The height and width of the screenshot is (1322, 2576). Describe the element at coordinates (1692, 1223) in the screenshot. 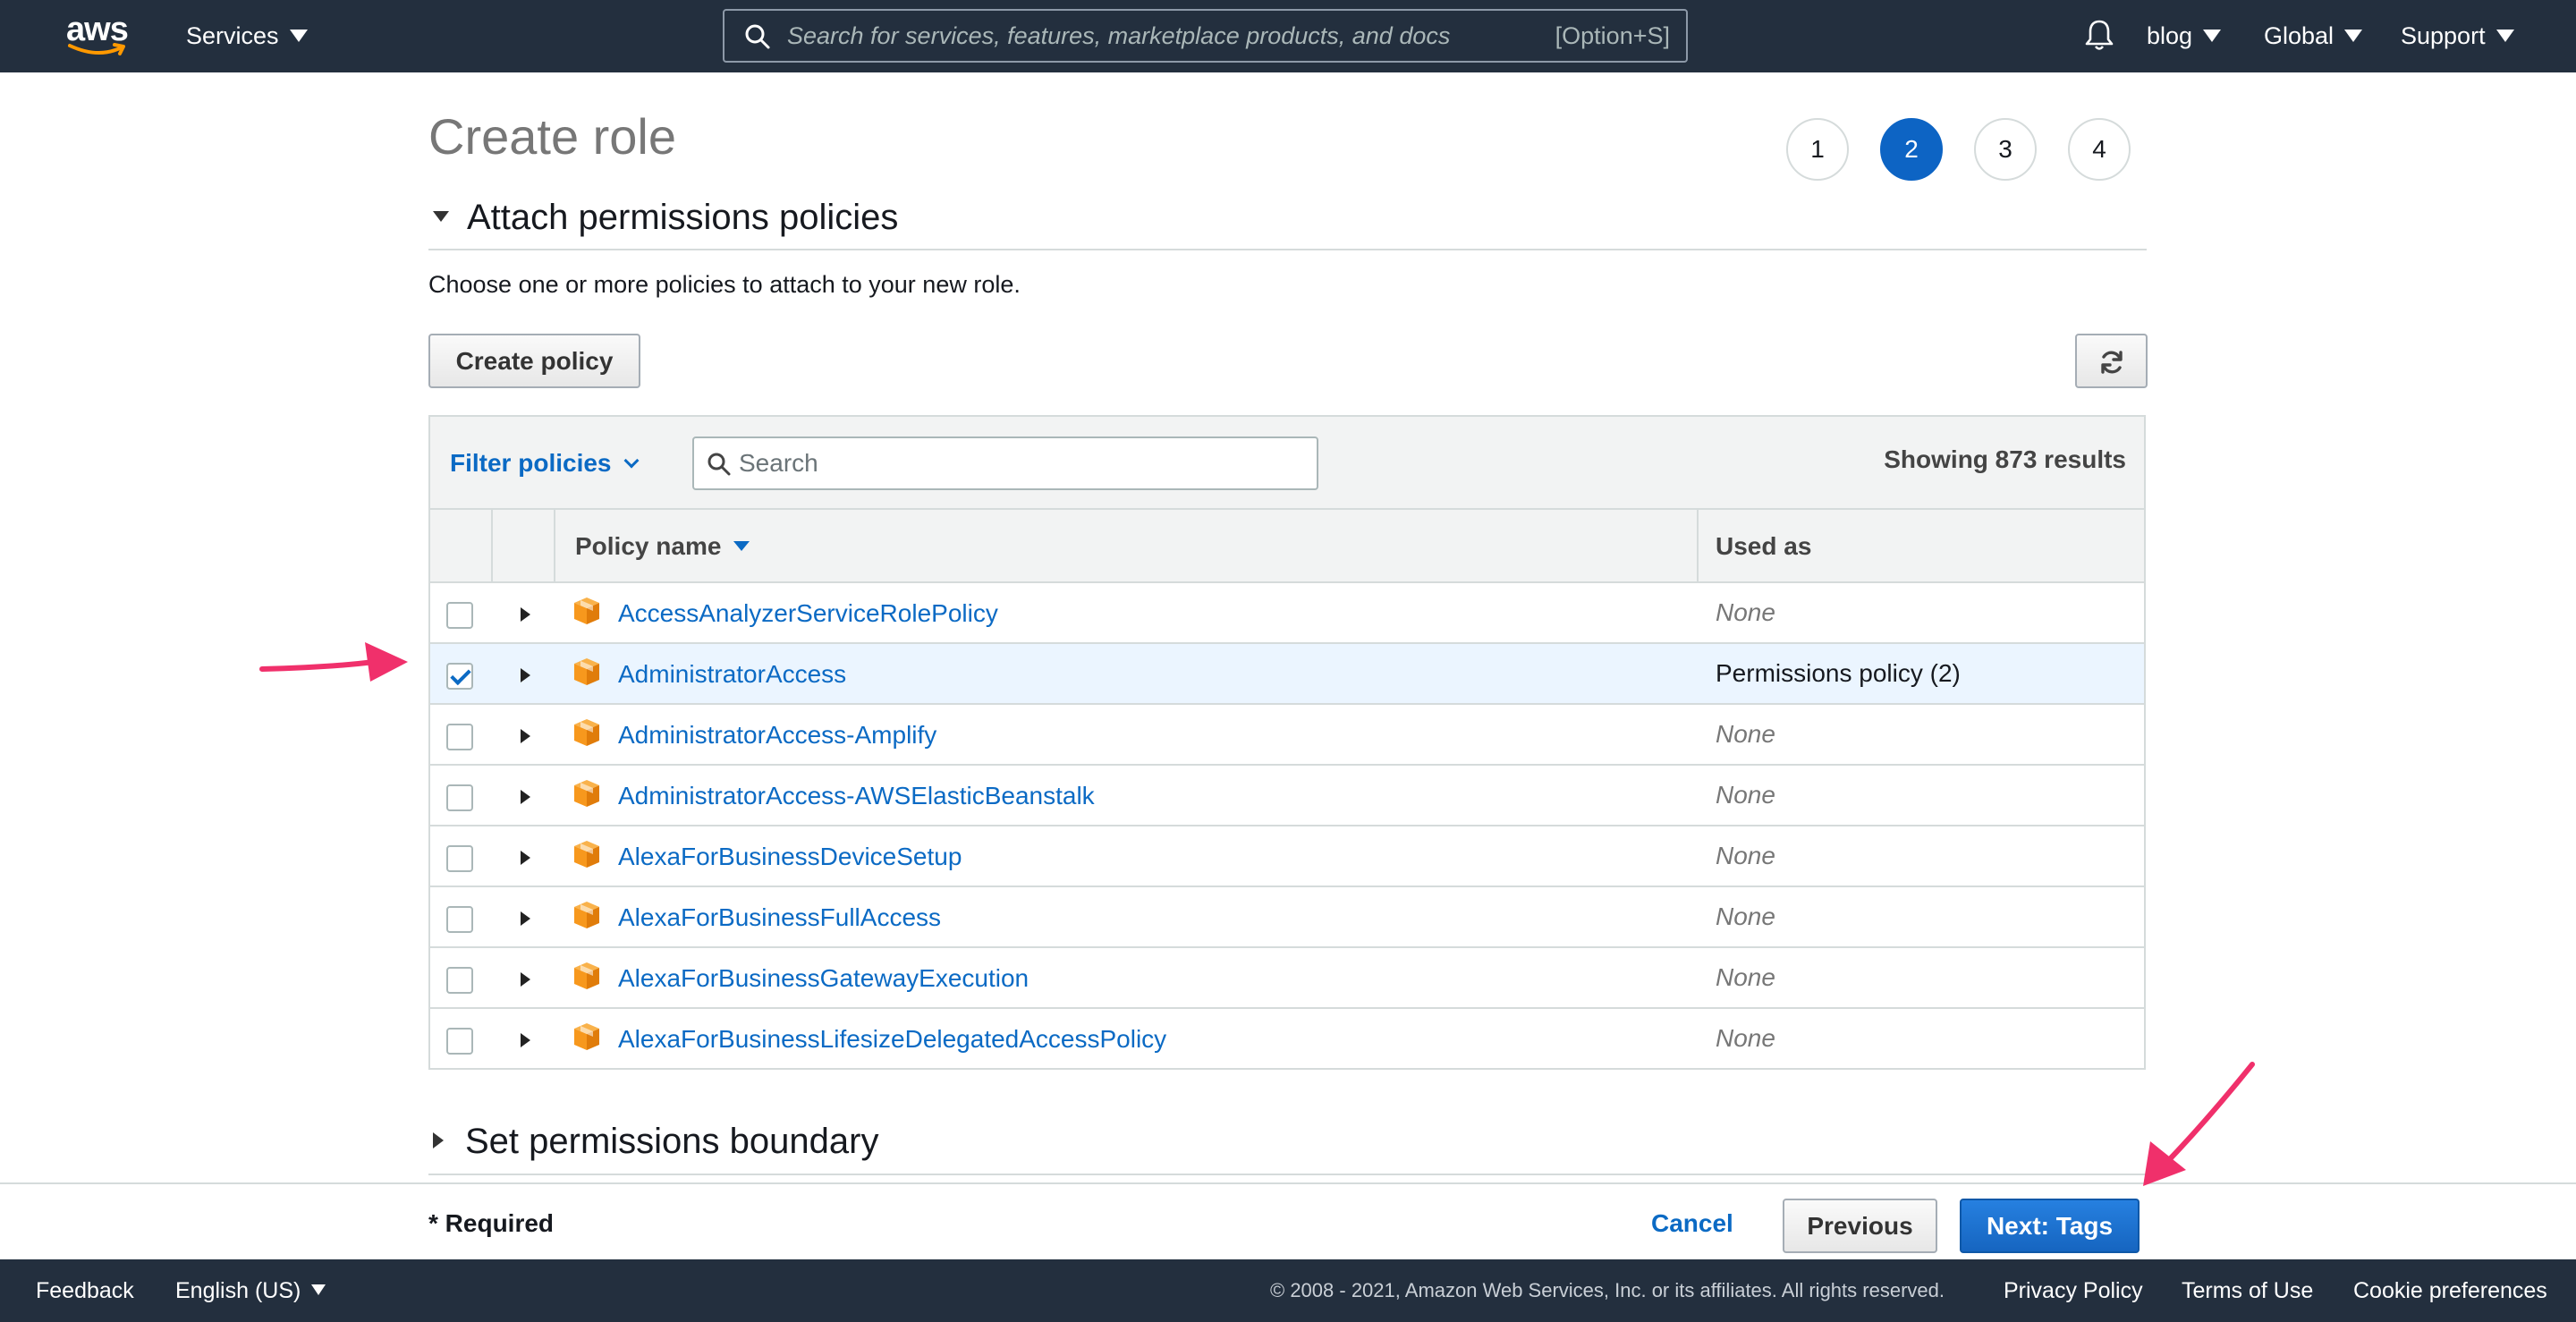

I see `cancel-link: Cancel` at that location.